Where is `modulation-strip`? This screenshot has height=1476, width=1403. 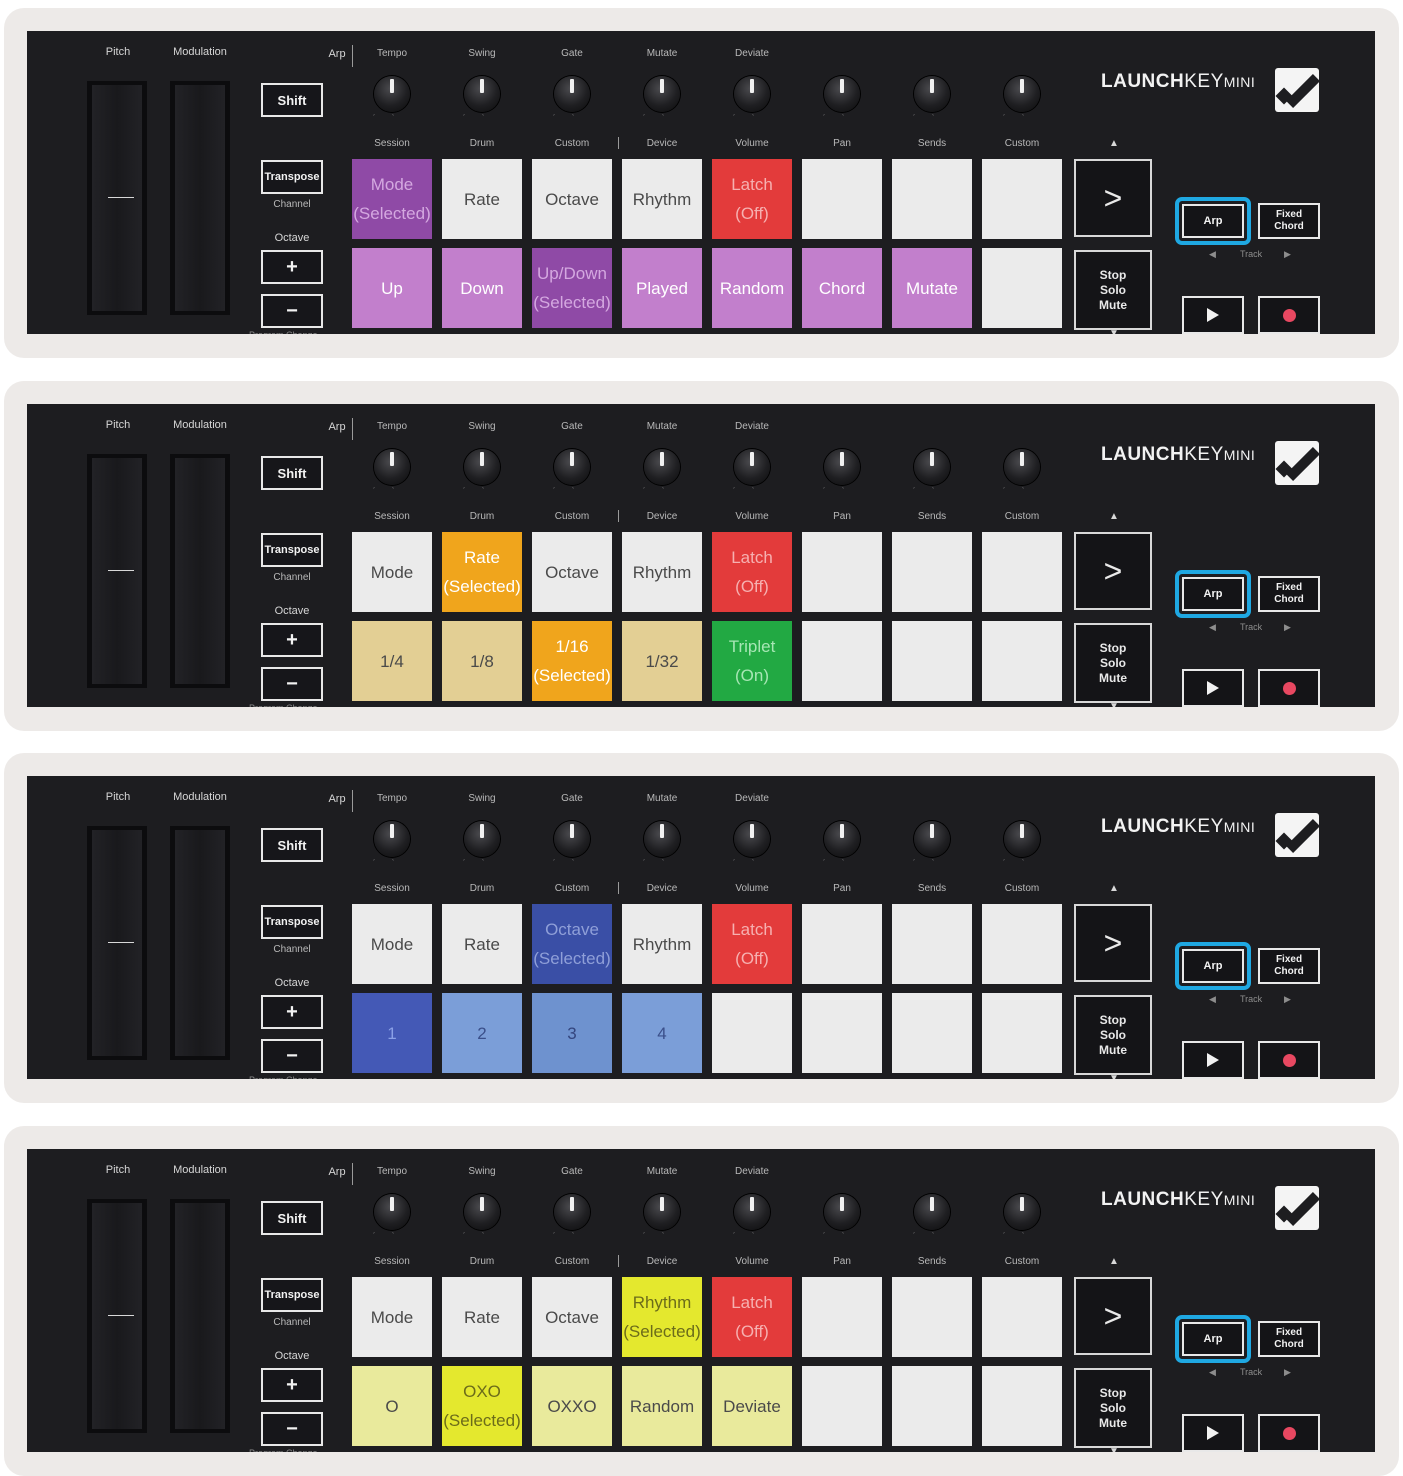
modulation-strip is located at coordinates (200, 198).